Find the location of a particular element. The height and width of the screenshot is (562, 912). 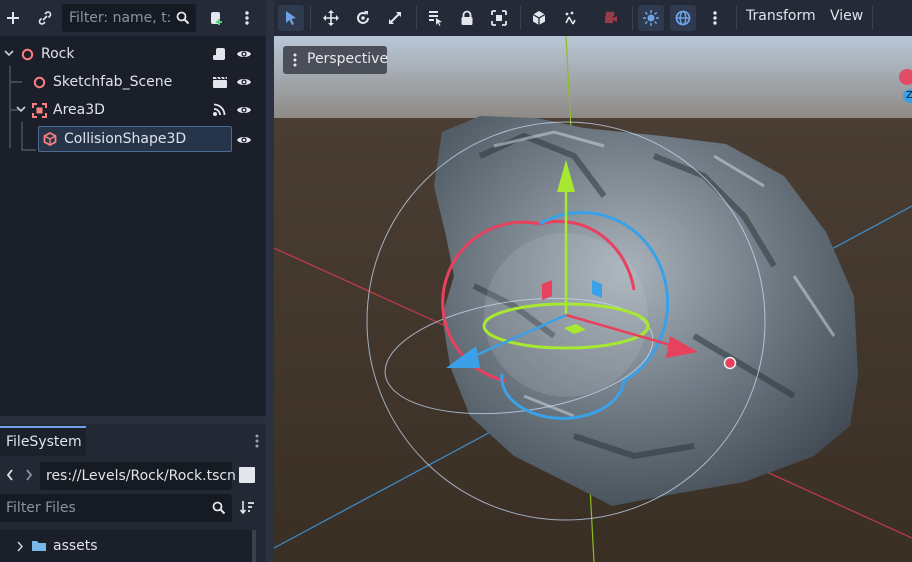

tab-label: FileSystem is located at coordinates (44, 442).